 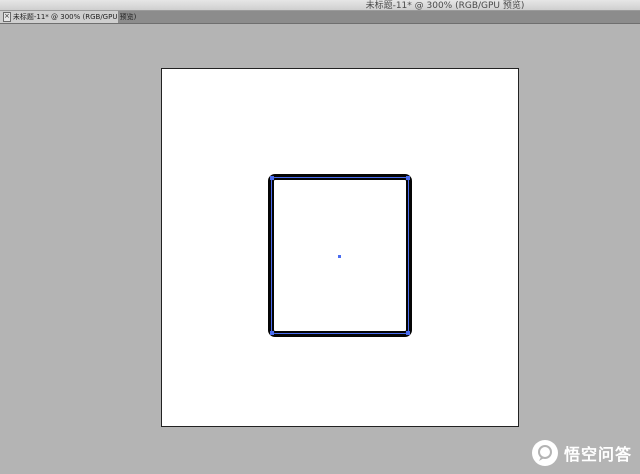 I want to click on shape-center-point, so click(x=339, y=256).